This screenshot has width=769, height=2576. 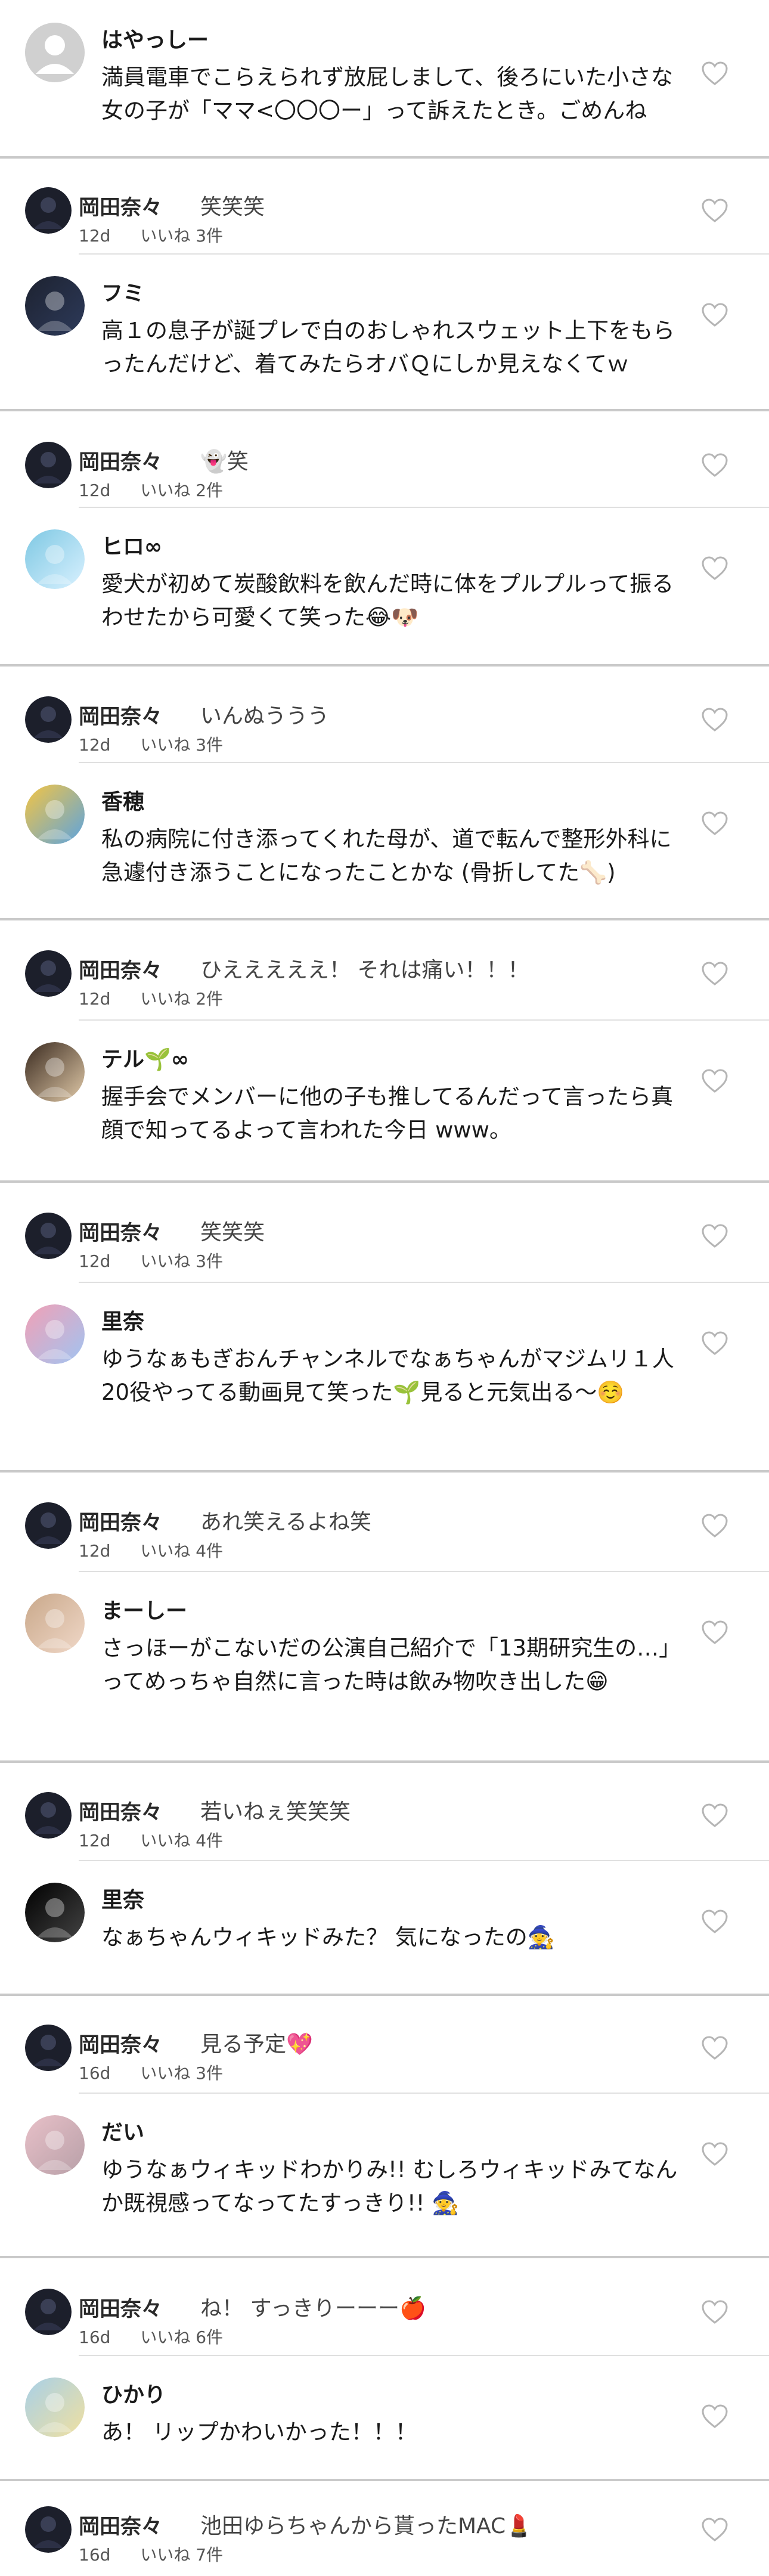 I want to click on reply-meta: 12d いいね 2件, so click(x=151, y=998).